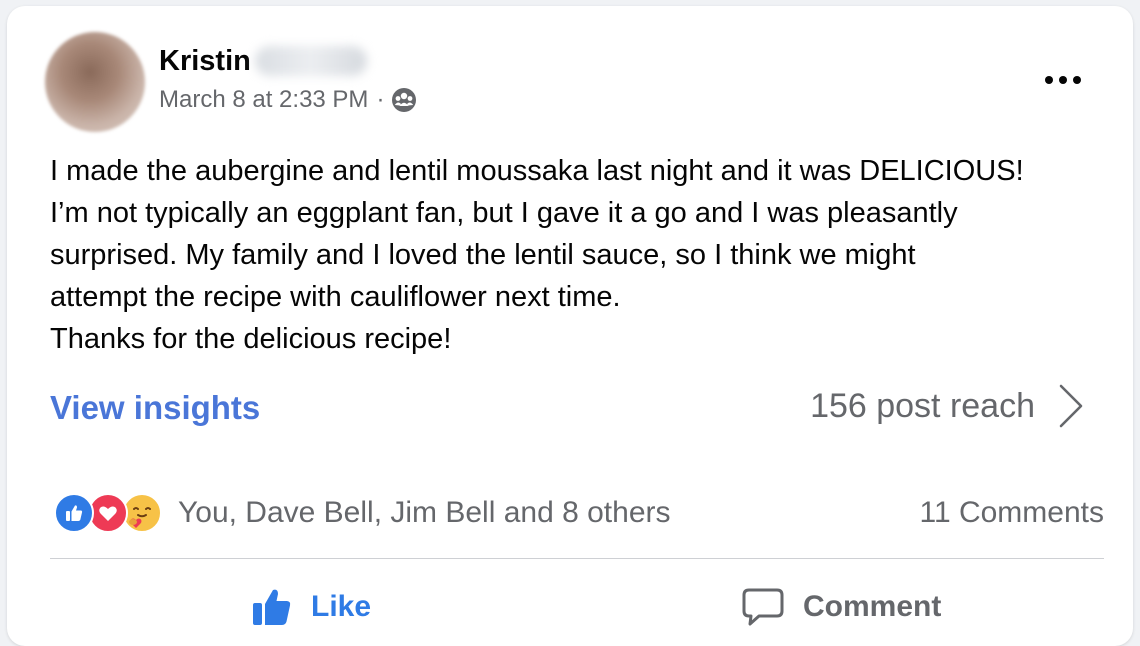 This screenshot has width=1140, height=646. I want to click on thumbs-up-icon, so click(272, 607).